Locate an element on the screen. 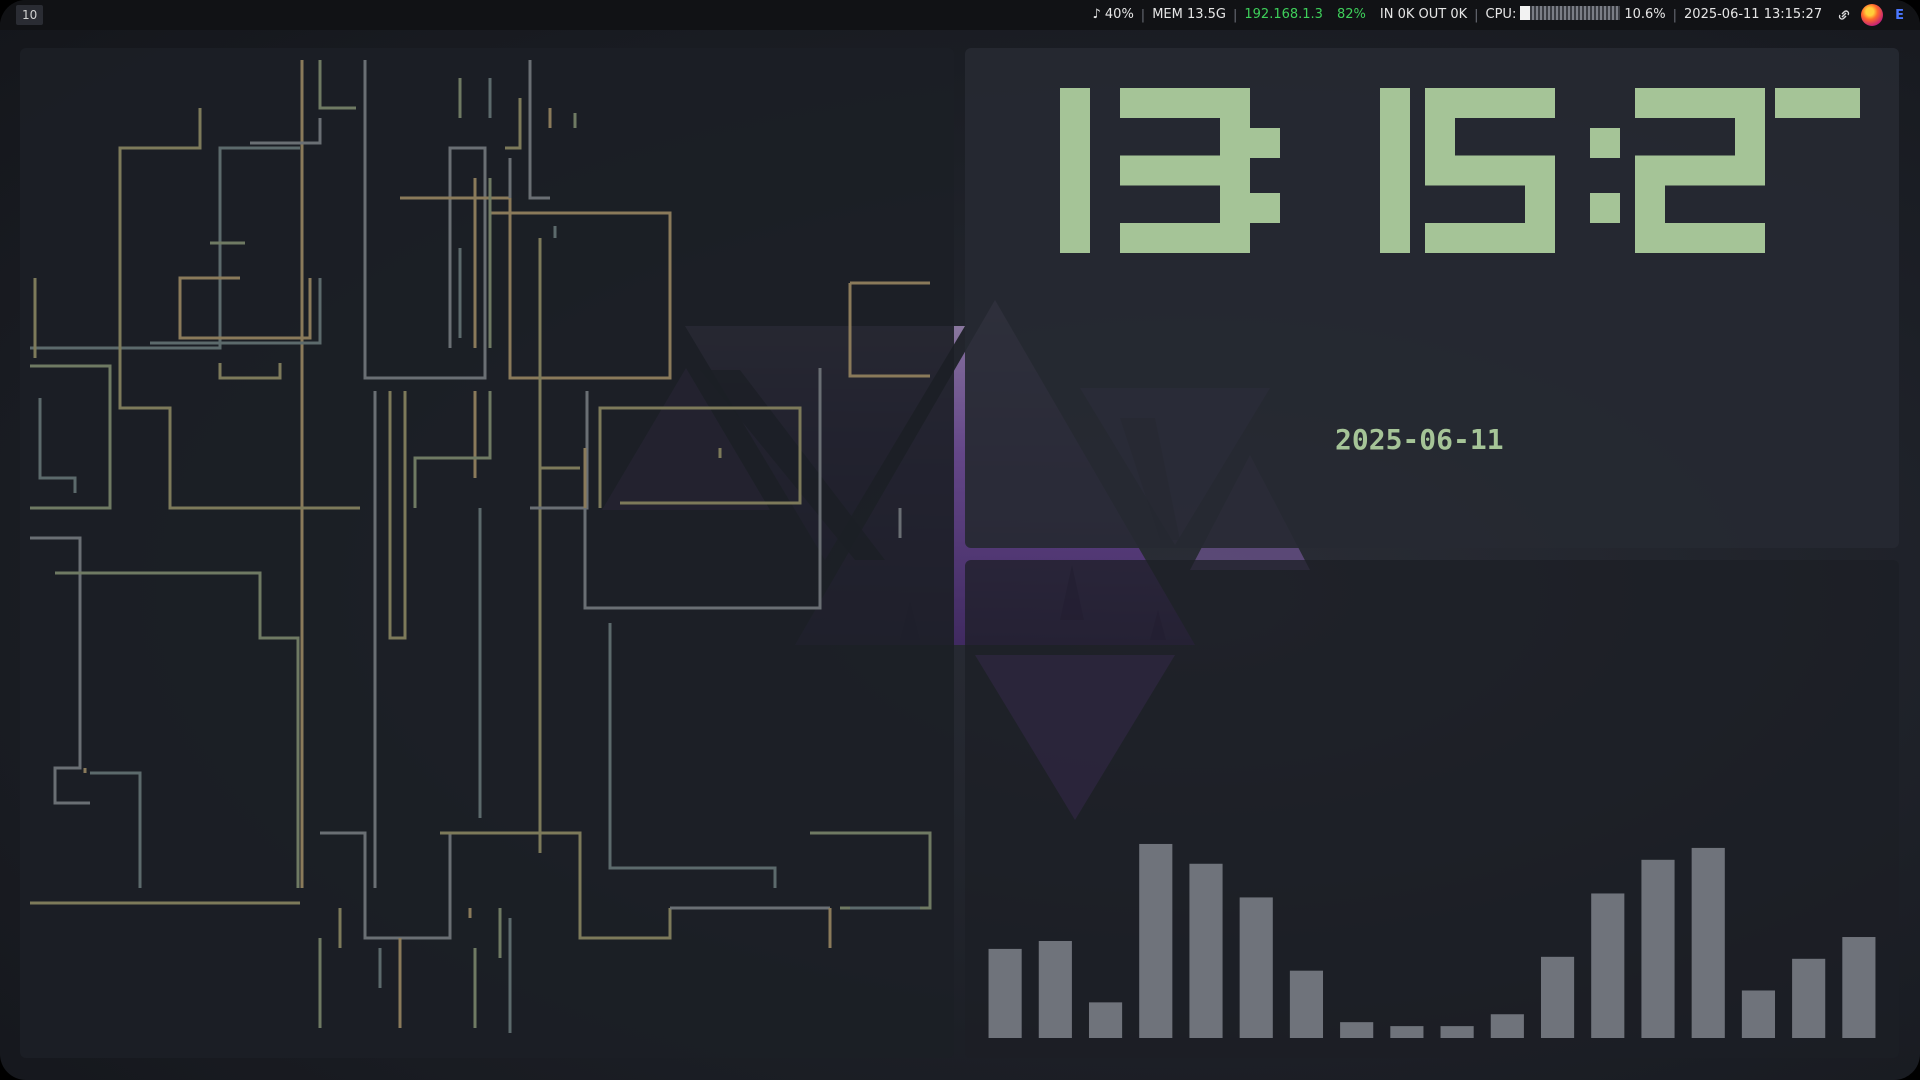  clock-date: 2025-06-11 is located at coordinates (1419, 439).